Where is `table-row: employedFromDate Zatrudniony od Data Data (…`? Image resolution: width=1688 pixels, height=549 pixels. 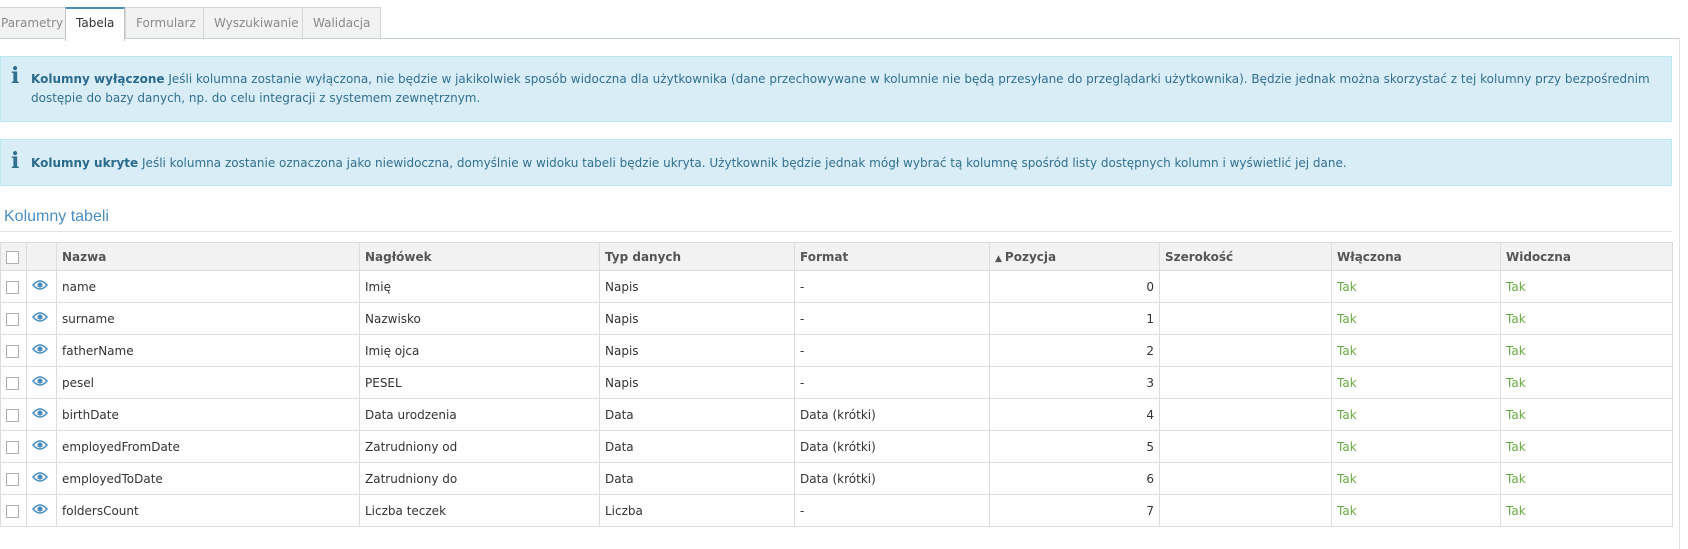 table-row: employedFromDate Zatrudniony od Data Data (… is located at coordinates (836, 446).